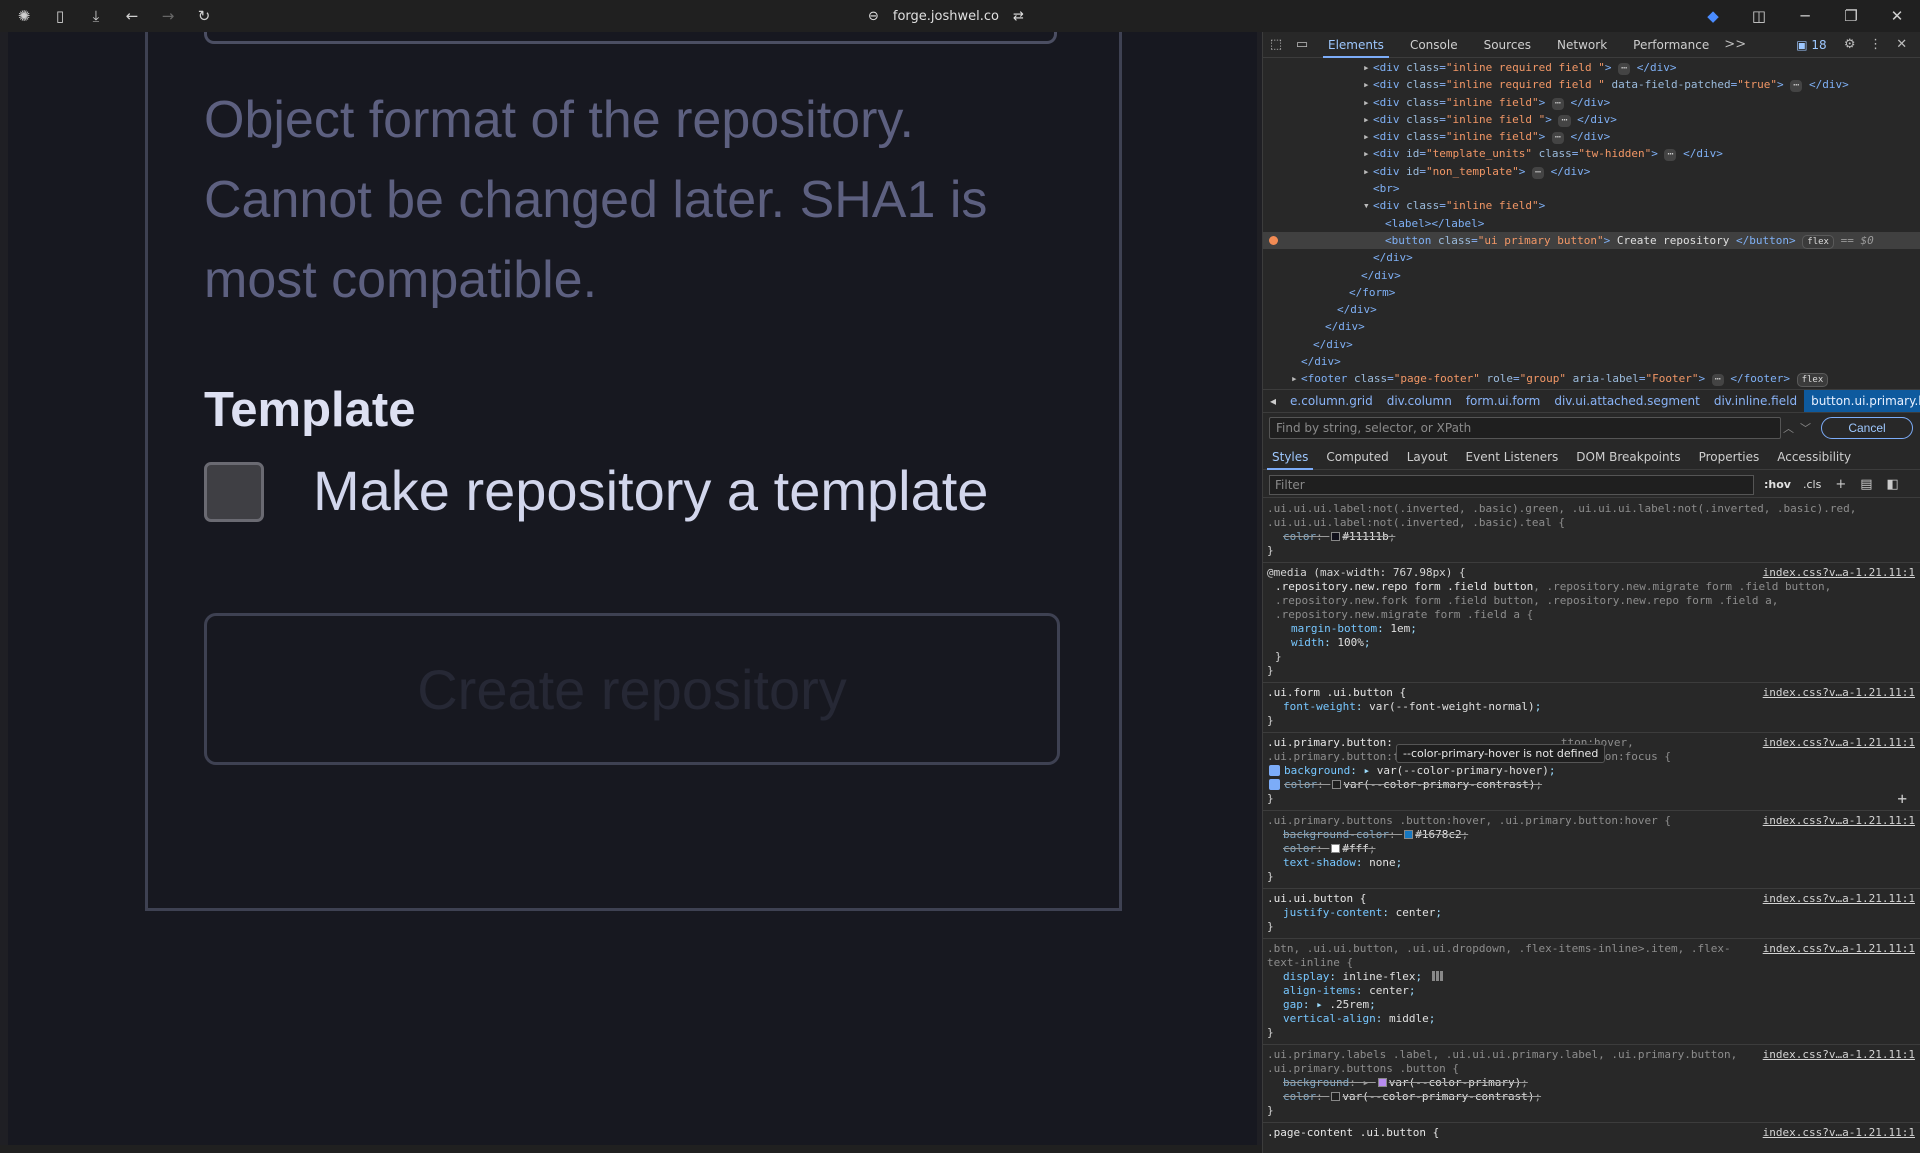 The width and height of the screenshot is (1920, 1153). What do you see at coordinates (24, 16) in the screenshot?
I see `browser-logo-icon: ✺` at bounding box center [24, 16].